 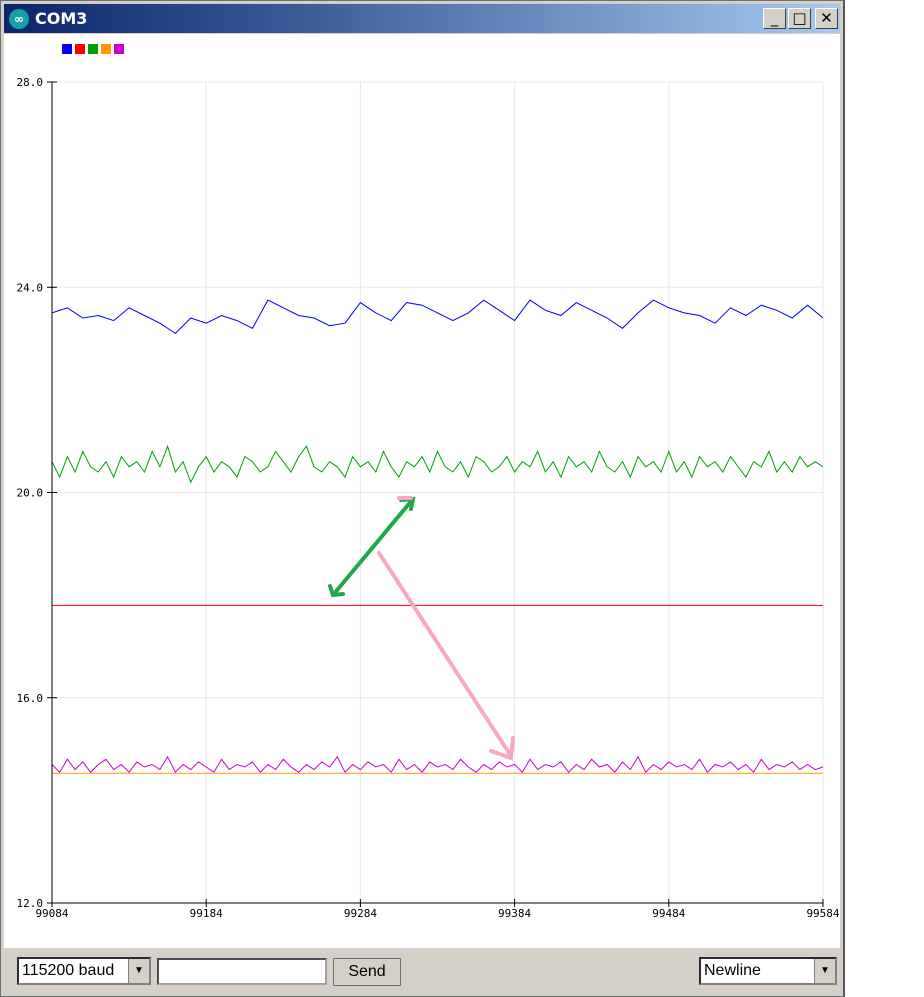 I want to click on legend-swatch-series2, so click(x=80, y=49).